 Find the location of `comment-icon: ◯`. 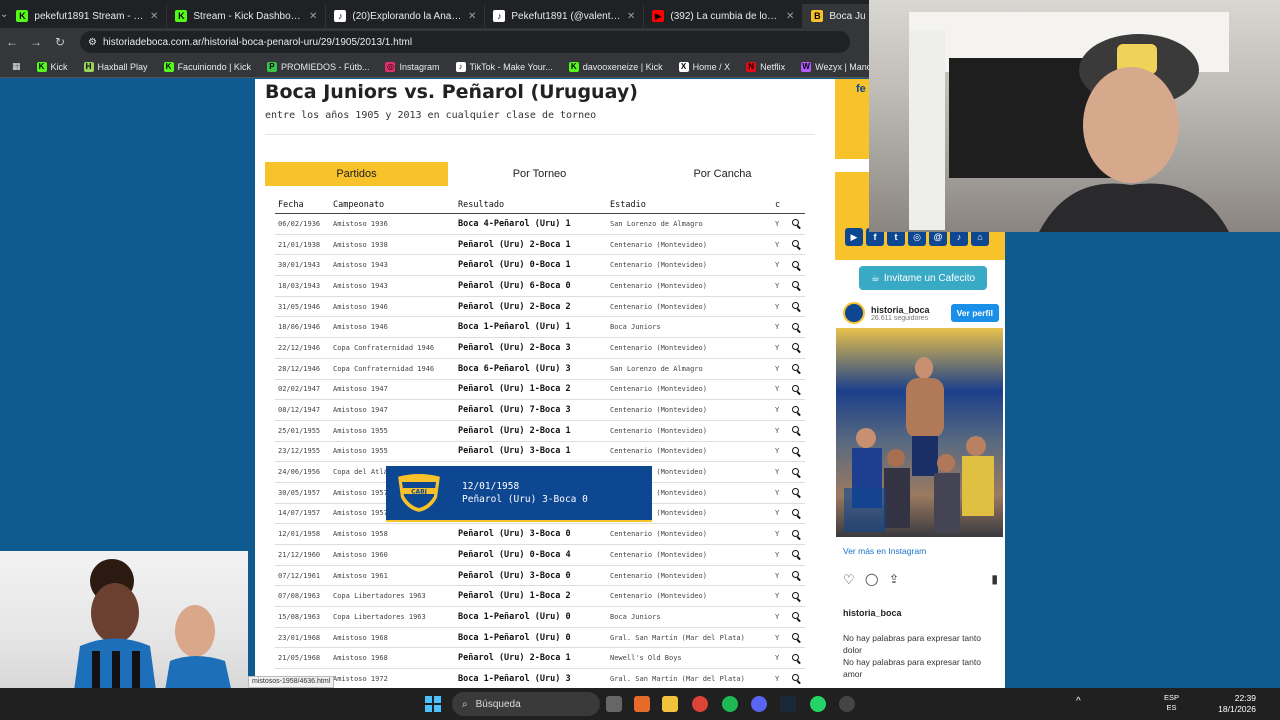

comment-icon: ◯ is located at coordinates (871, 579).